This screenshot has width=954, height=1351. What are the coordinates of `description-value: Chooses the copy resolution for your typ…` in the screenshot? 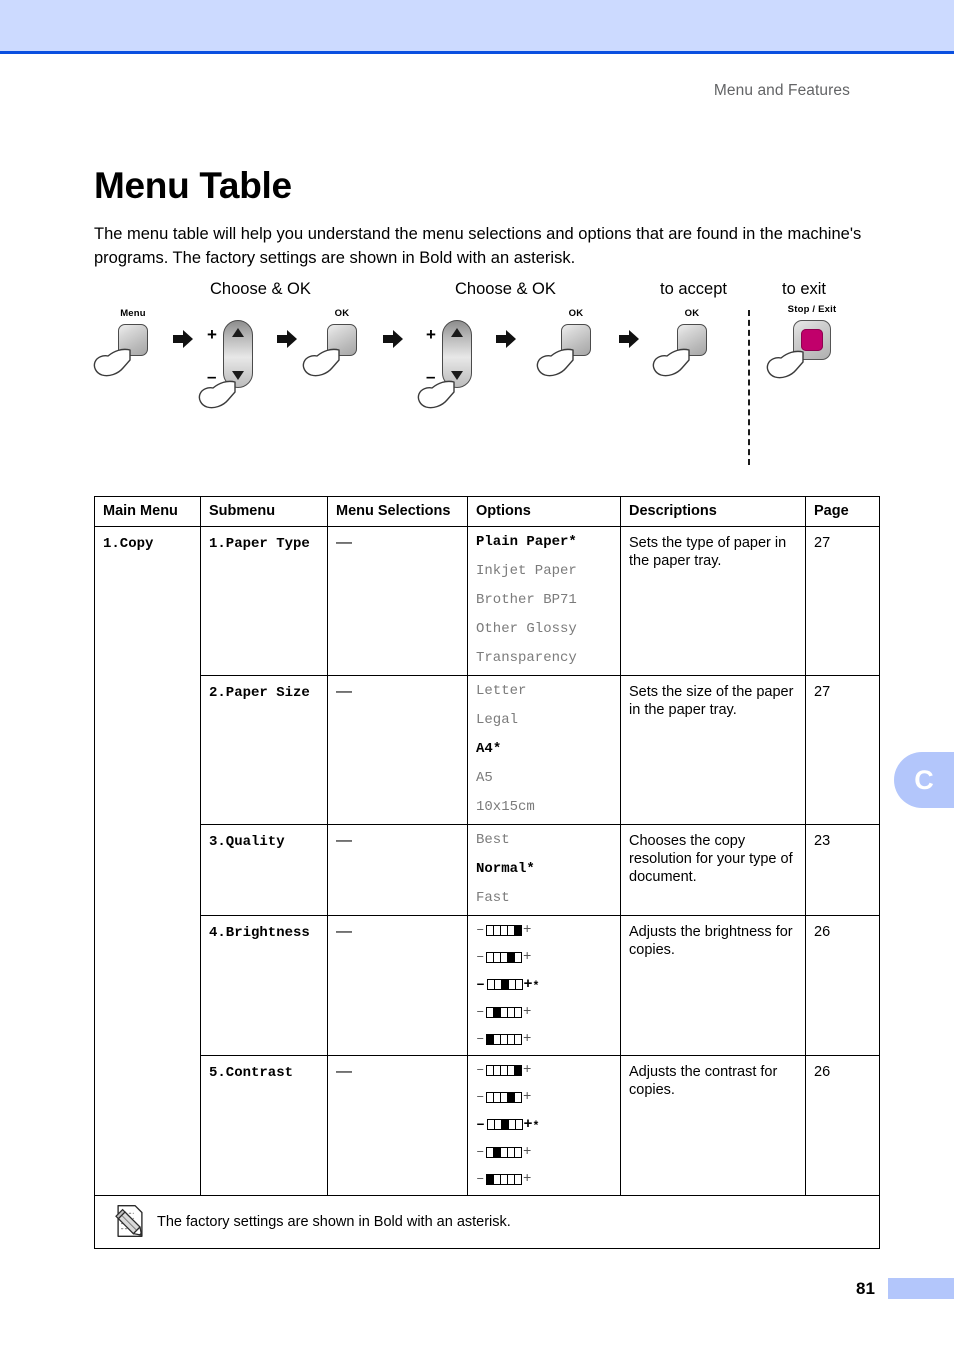 It's located at (711, 859).